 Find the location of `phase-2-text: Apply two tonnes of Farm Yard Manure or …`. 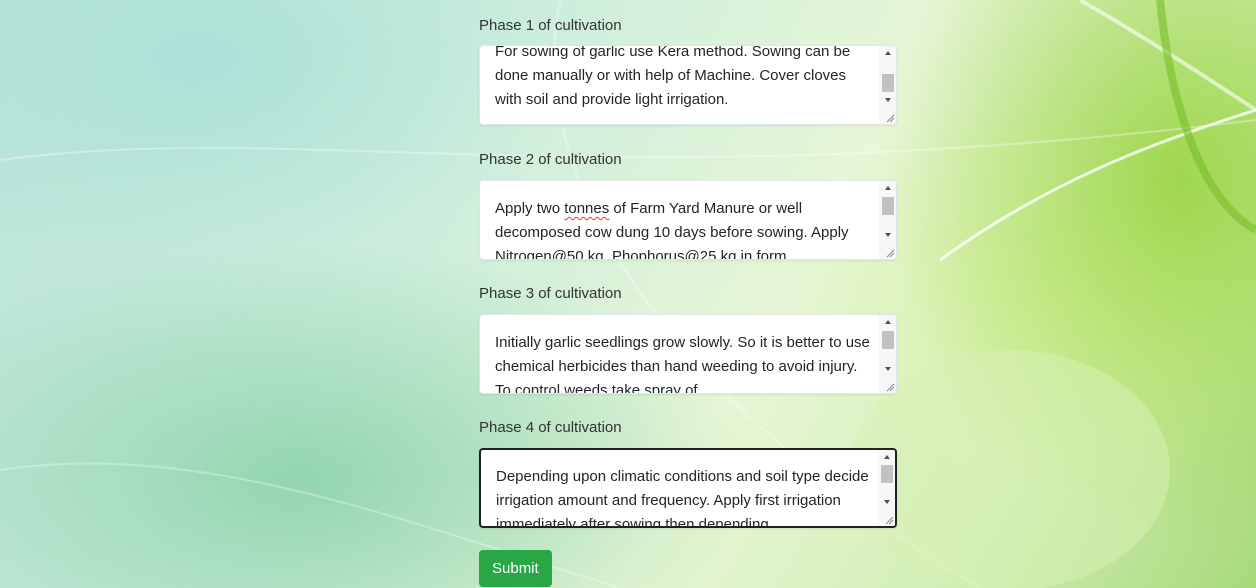

phase-2-text: Apply two tonnes of Farm Yard Manure or … is located at coordinates (672, 230).